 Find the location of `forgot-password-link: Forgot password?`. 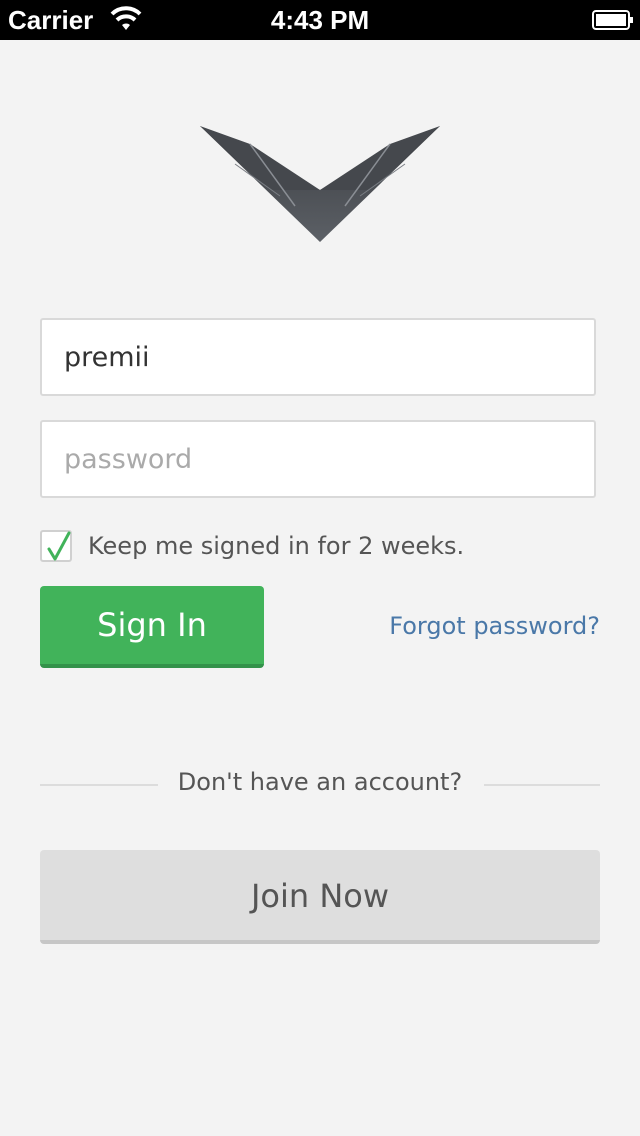

forgot-password-link: Forgot password? is located at coordinates (494, 626).